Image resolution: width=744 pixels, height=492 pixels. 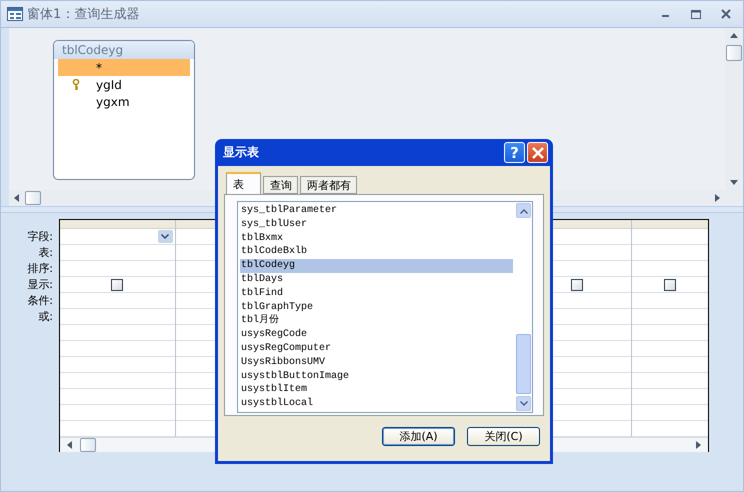 I want to click on list-item: usysRegCode, so click(x=376, y=335).